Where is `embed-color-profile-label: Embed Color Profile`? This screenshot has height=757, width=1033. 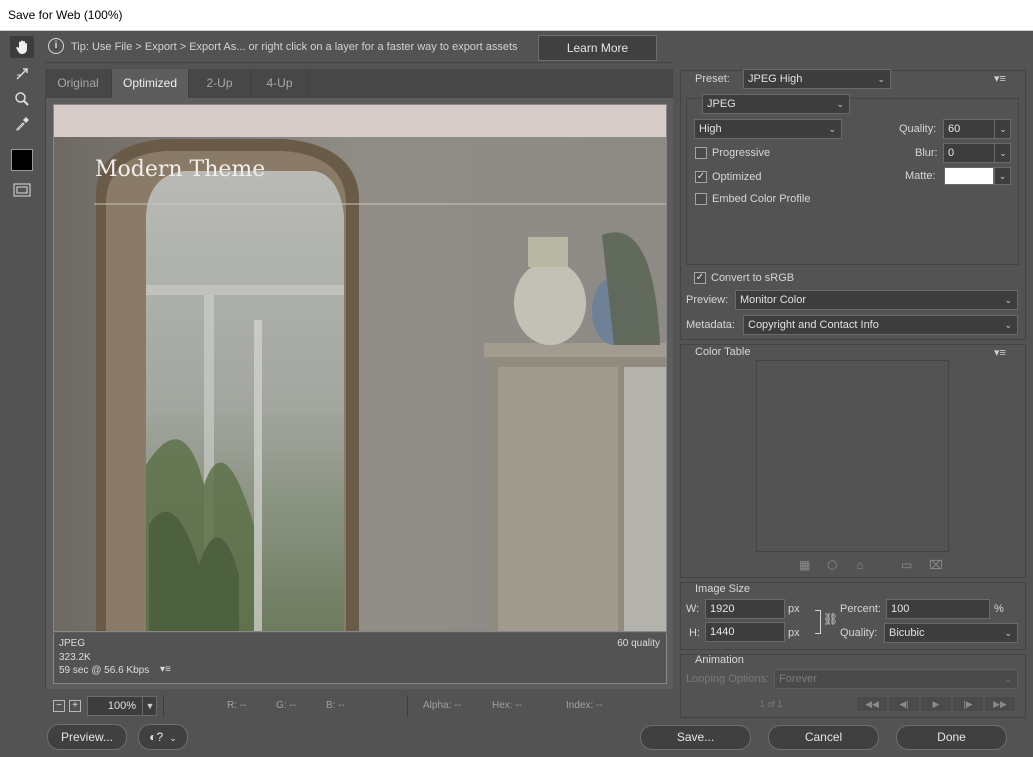 embed-color-profile-label: Embed Color Profile is located at coordinates (761, 199).